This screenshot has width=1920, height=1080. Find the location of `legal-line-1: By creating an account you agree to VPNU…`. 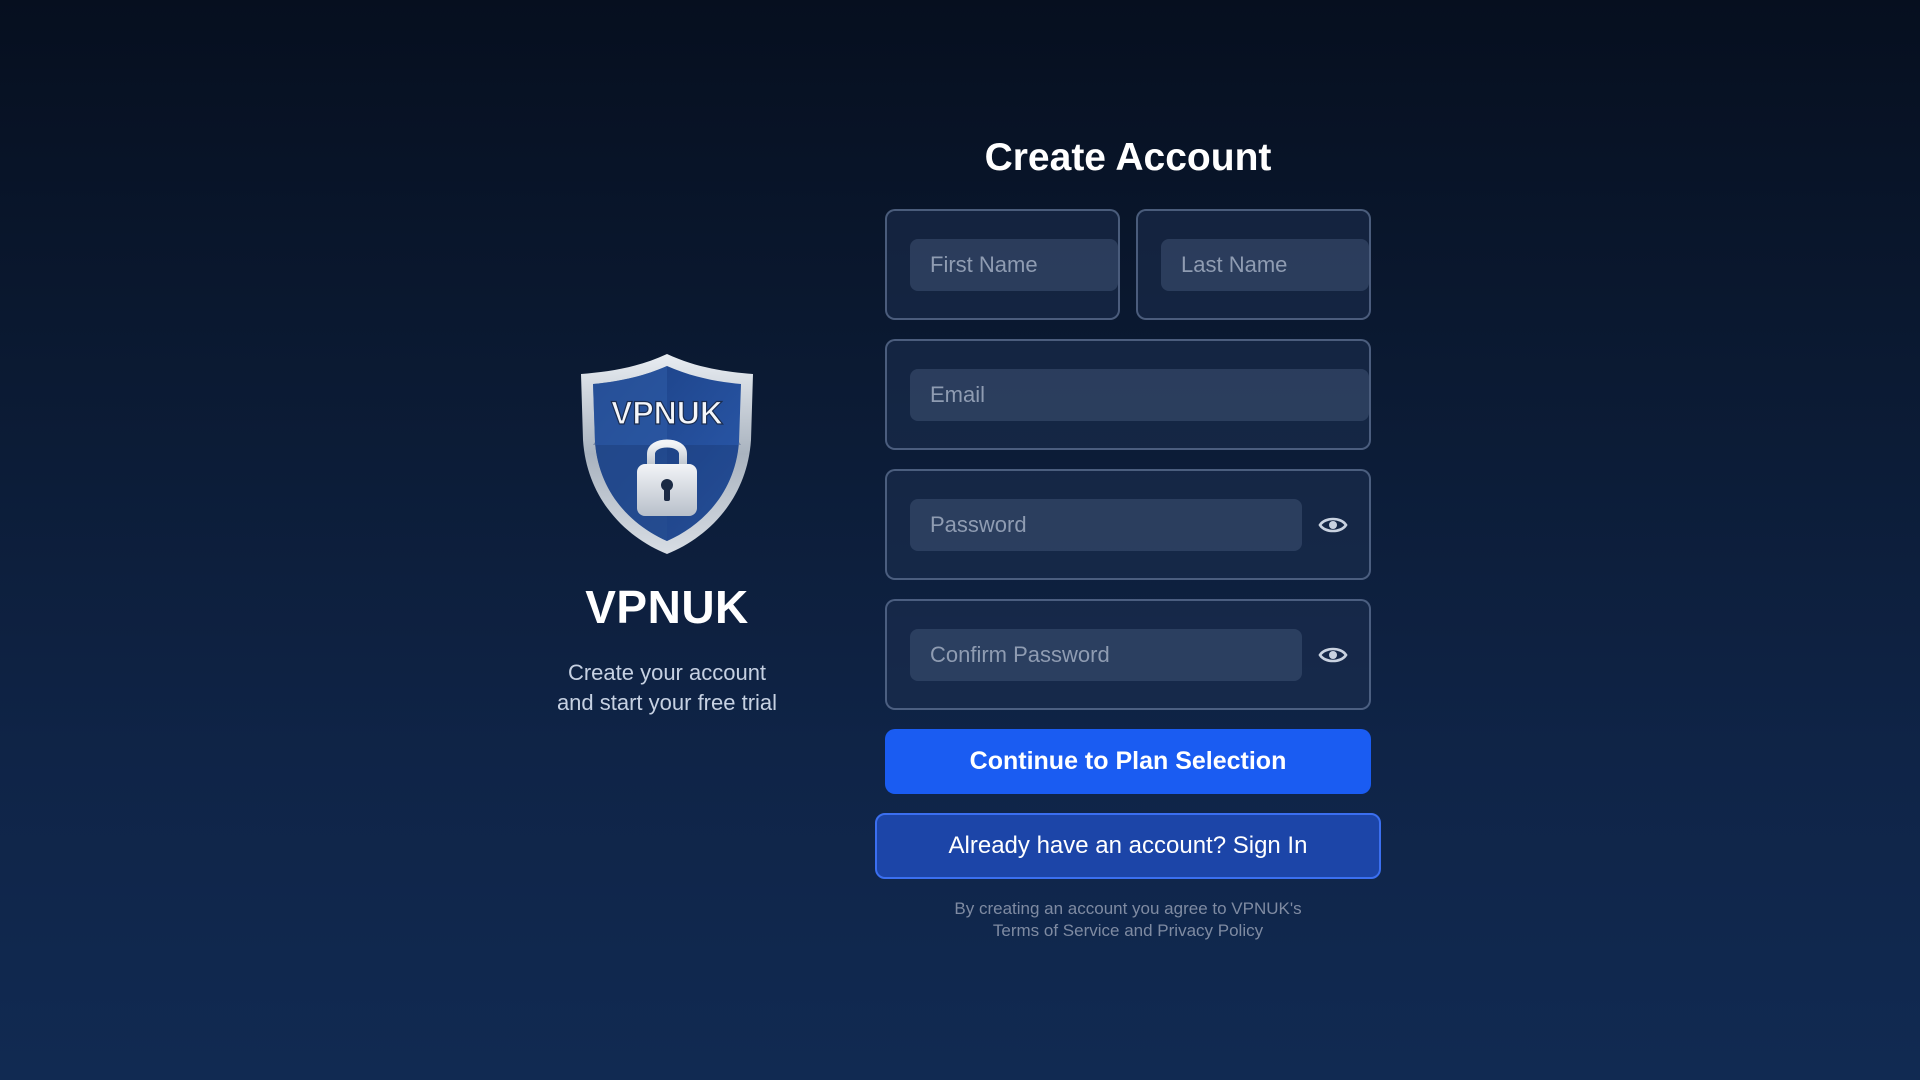

legal-line-1: By creating an account you agree to VPNU… is located at coordinates (1128, 908).